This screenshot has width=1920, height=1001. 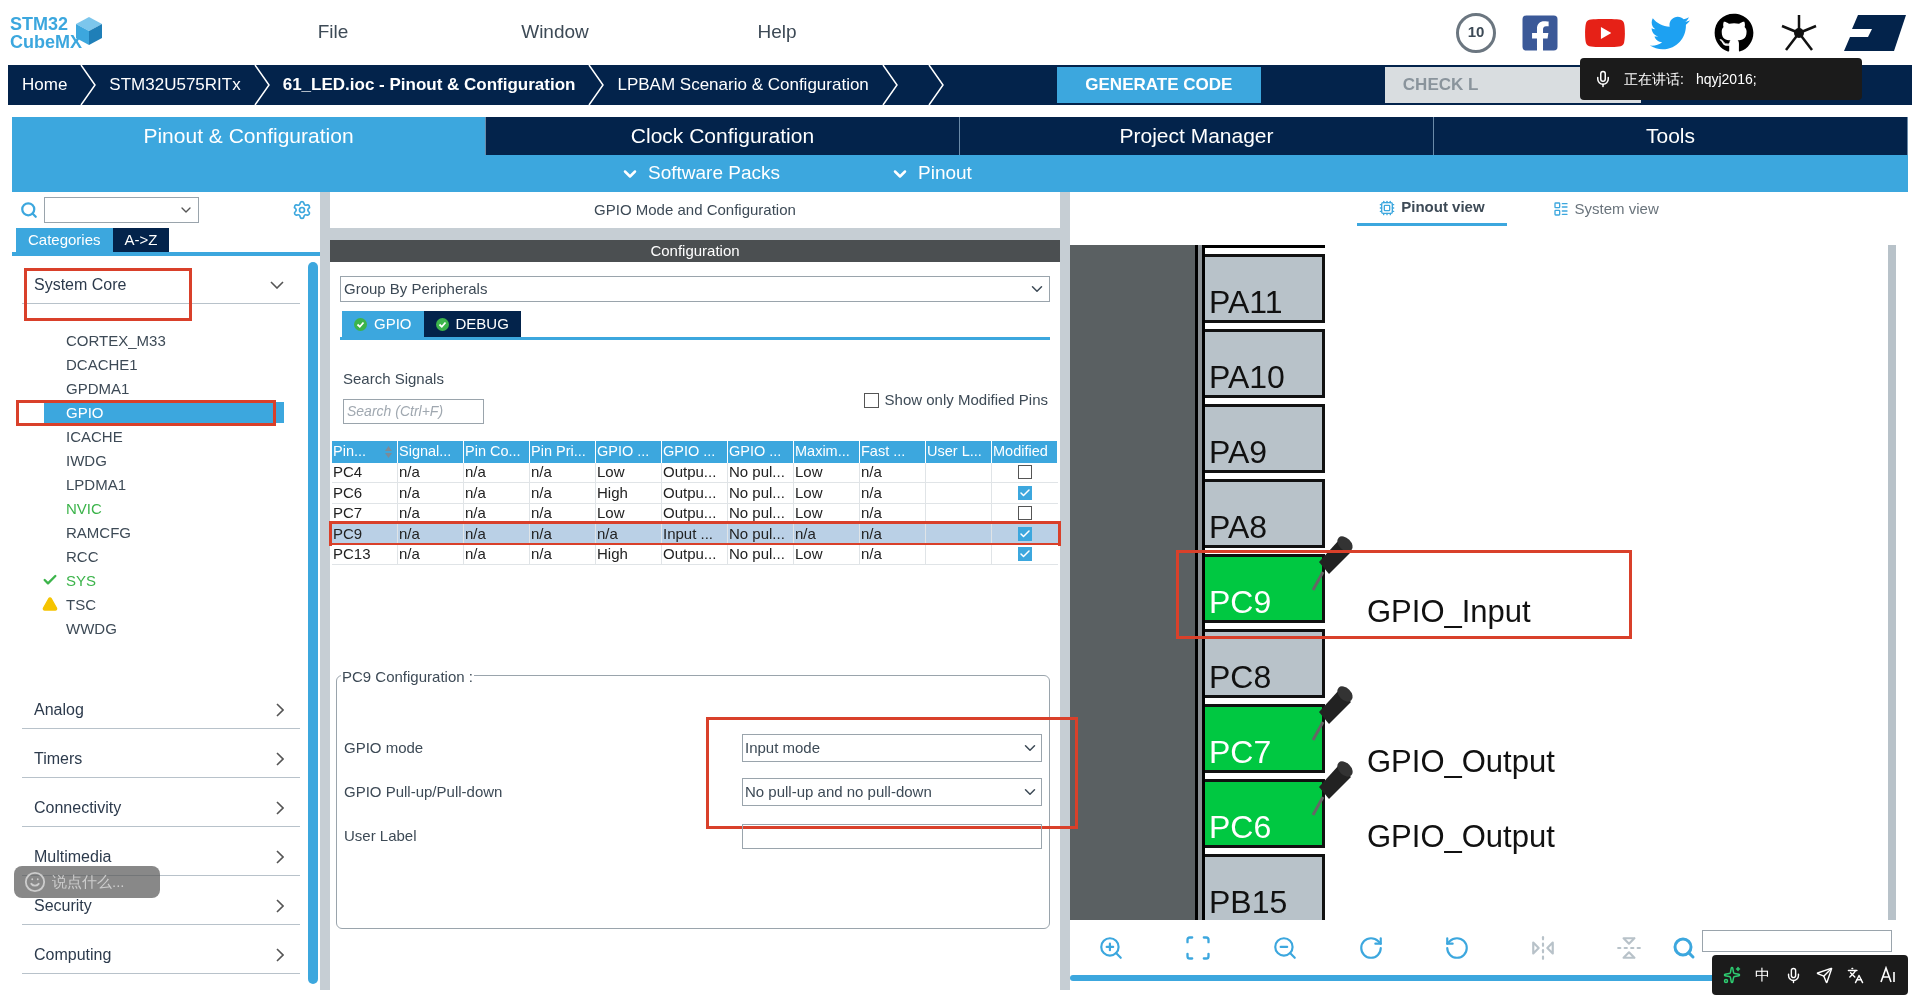 What do you see at coordinates (98, 388) in the screenshot?
I see `tree-item: GPDMA1` at bounding box center [98, 388].